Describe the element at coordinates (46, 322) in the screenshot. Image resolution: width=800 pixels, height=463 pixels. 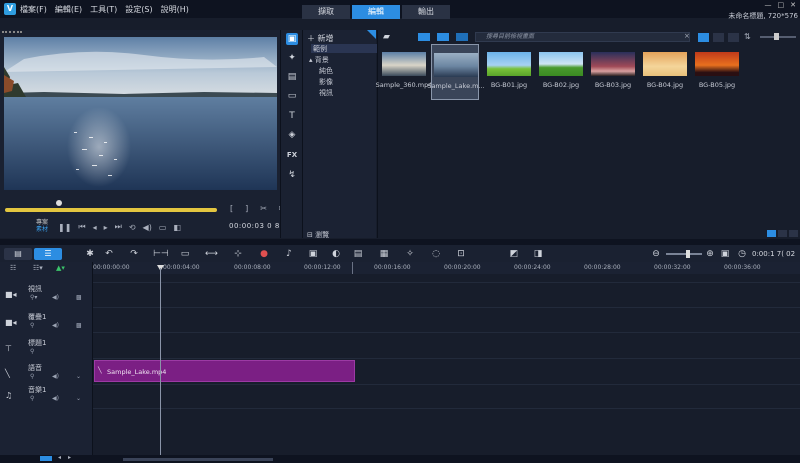
I see `track-header-overlay: ■◂ 覆疊1 ⚲ ◀) ▩` at that location.